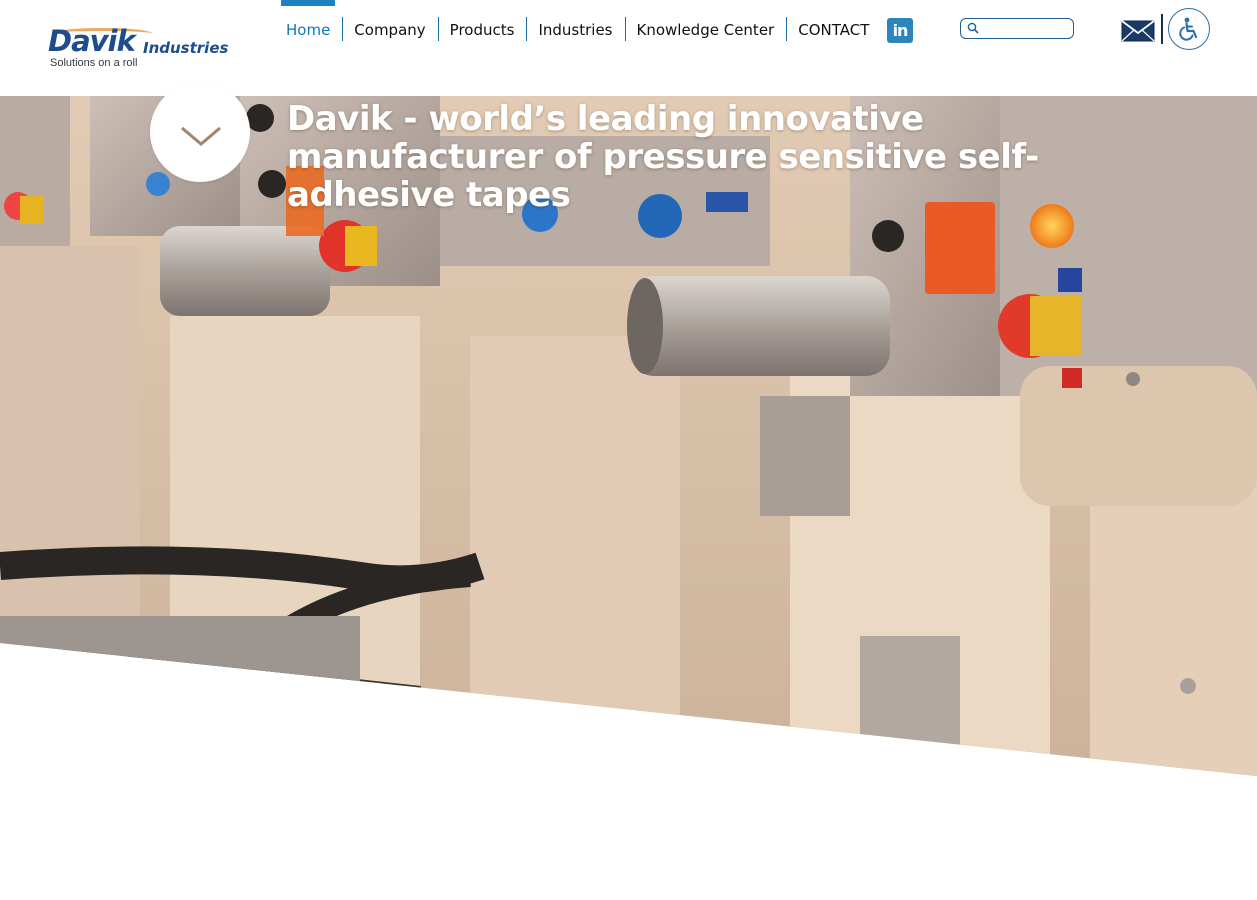 This screenshot has height=900, width=1257. What do you see at coordinates (1138, 31) in the screenshot?
I see `mail-icon` at bounding box center [1138, 31].